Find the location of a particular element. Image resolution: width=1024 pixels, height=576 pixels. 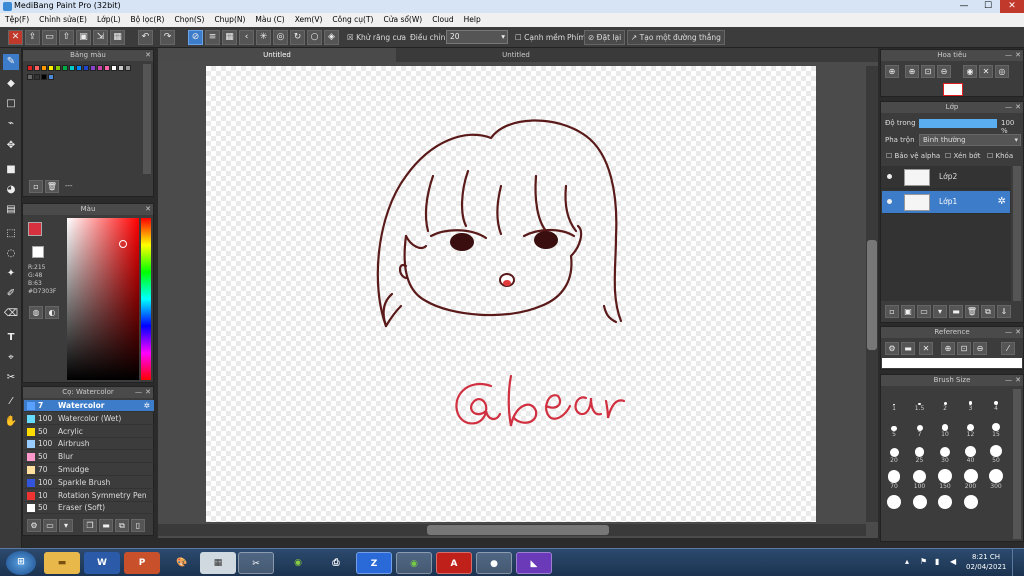

network-icon: ▮ is located at coordinates (937, 561).